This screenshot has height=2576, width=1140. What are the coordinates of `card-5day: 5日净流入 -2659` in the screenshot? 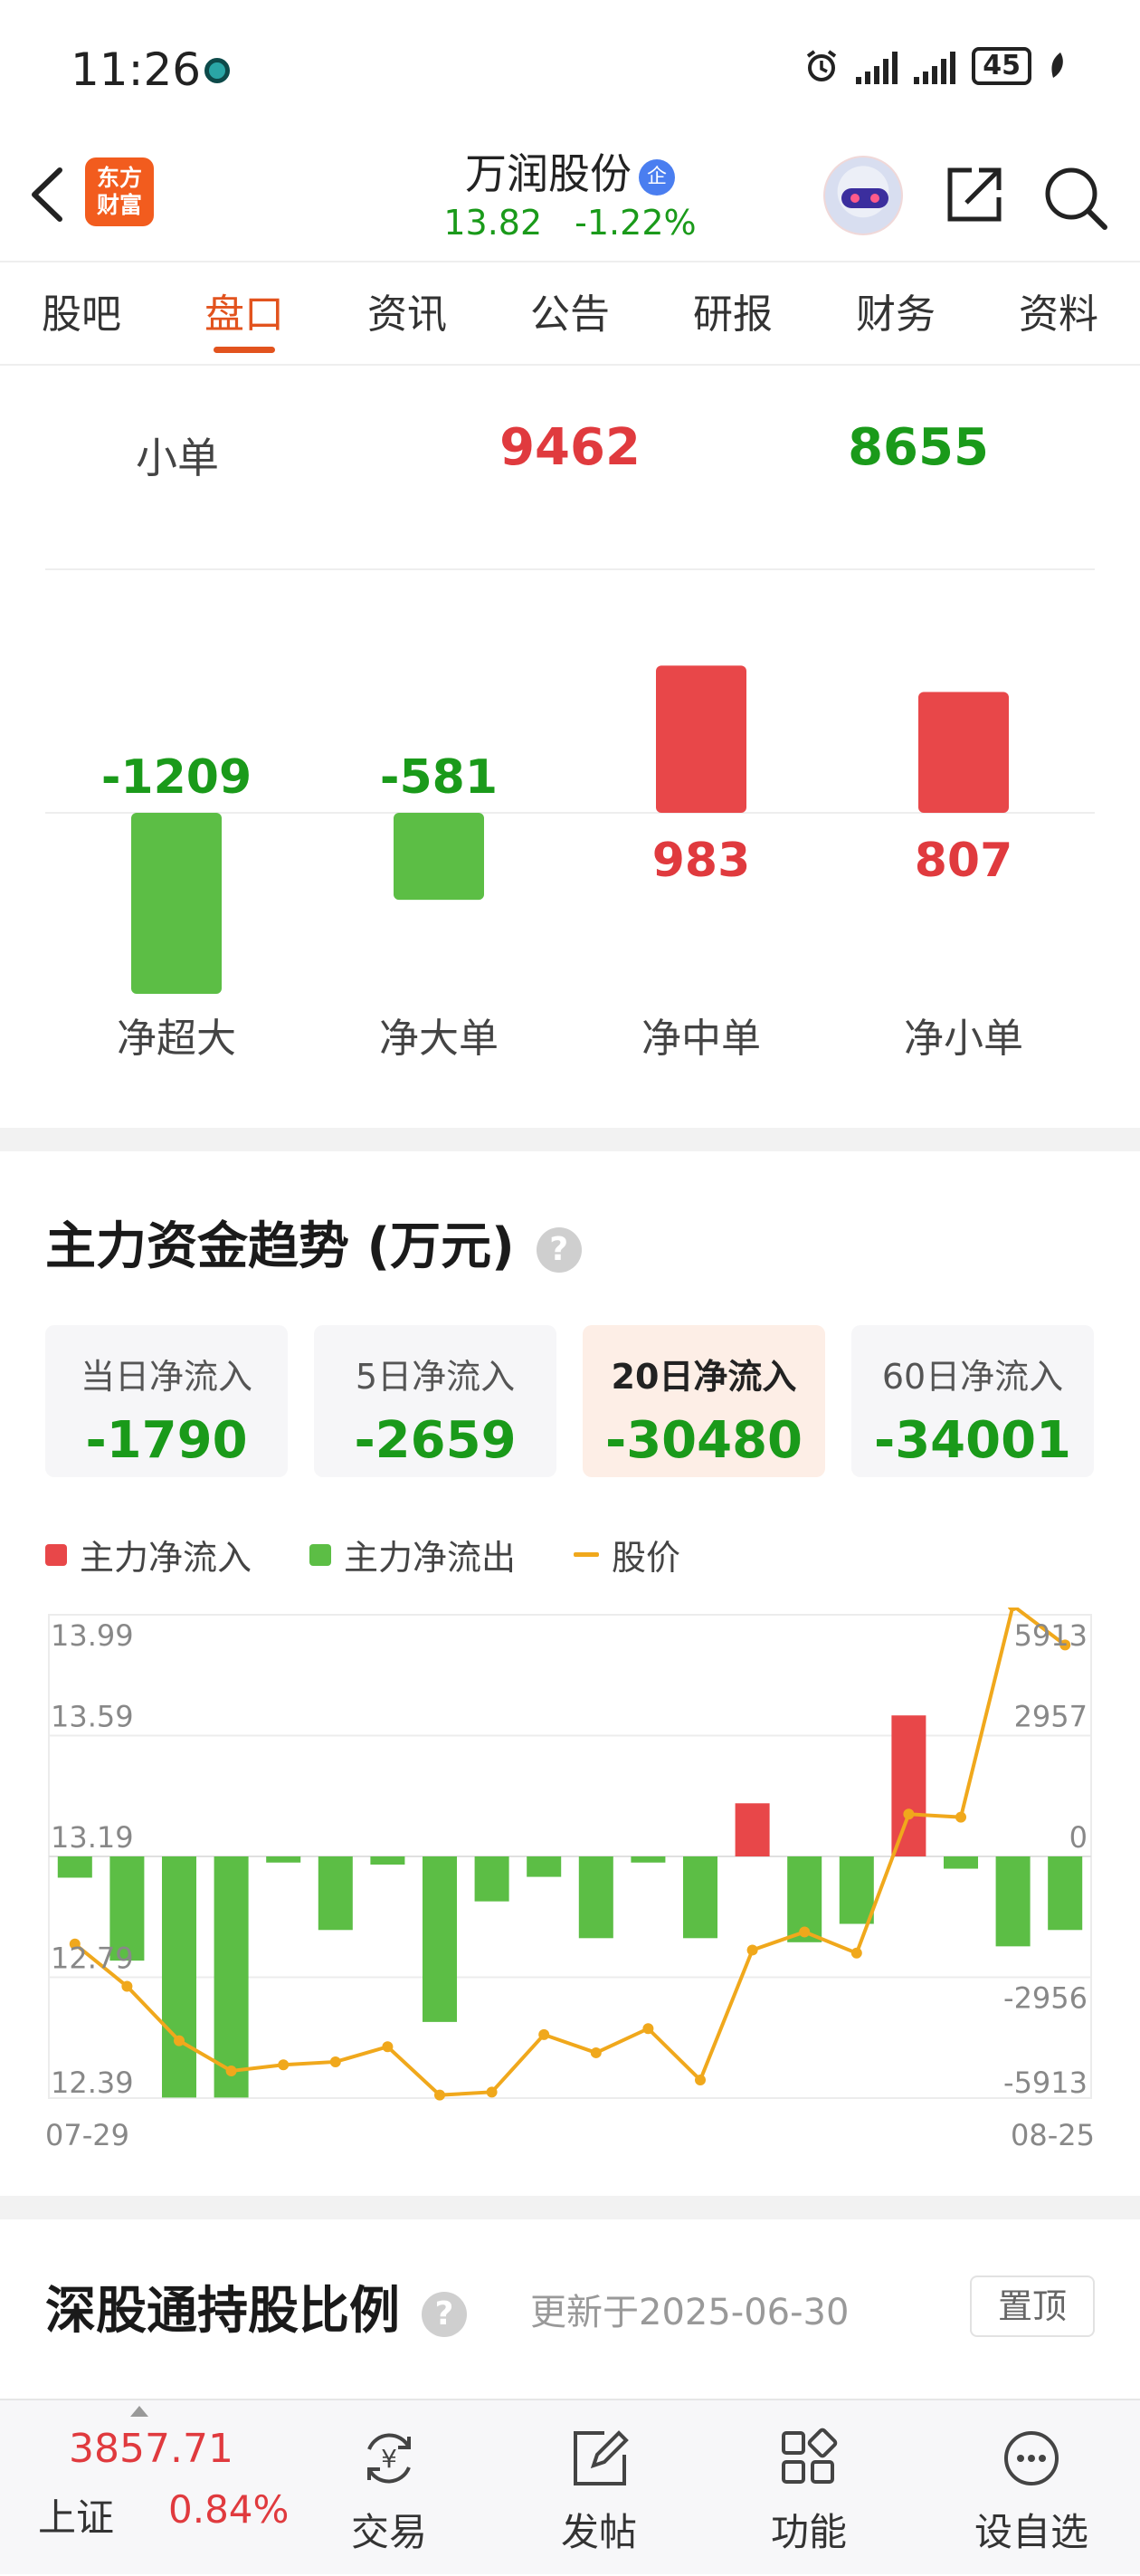 It's located at (435, 1401).